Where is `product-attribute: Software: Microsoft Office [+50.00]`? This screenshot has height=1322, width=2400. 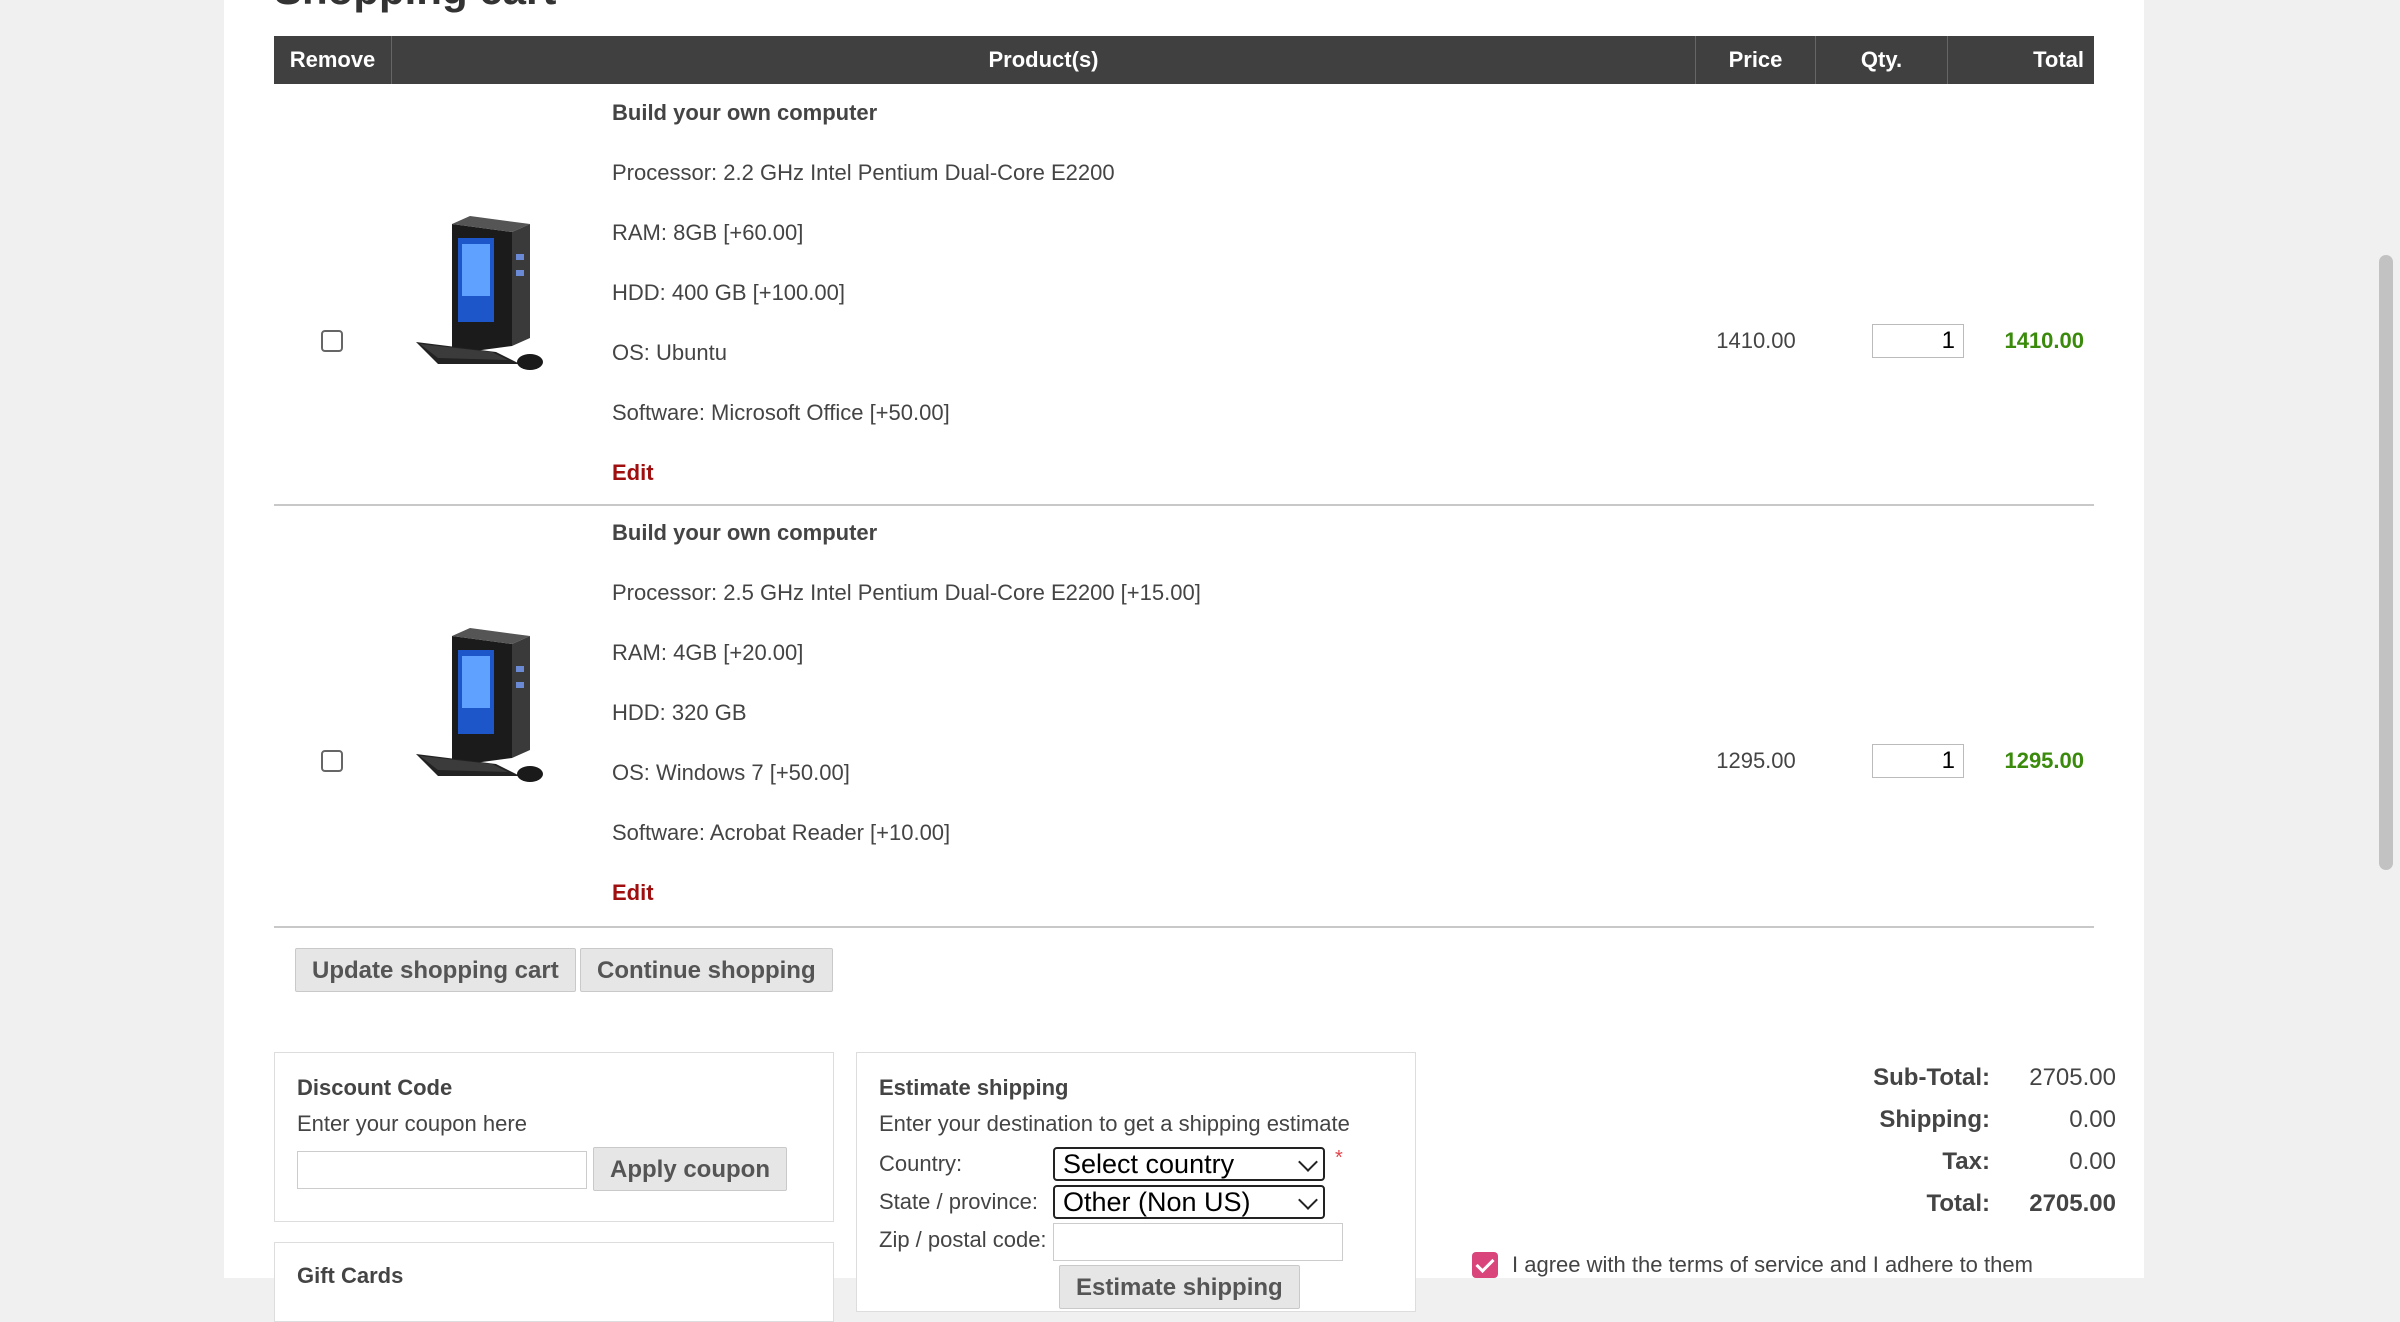
product-attribute: Software: Microsoft Office [+50.00] is located at coordinates (781, 412).